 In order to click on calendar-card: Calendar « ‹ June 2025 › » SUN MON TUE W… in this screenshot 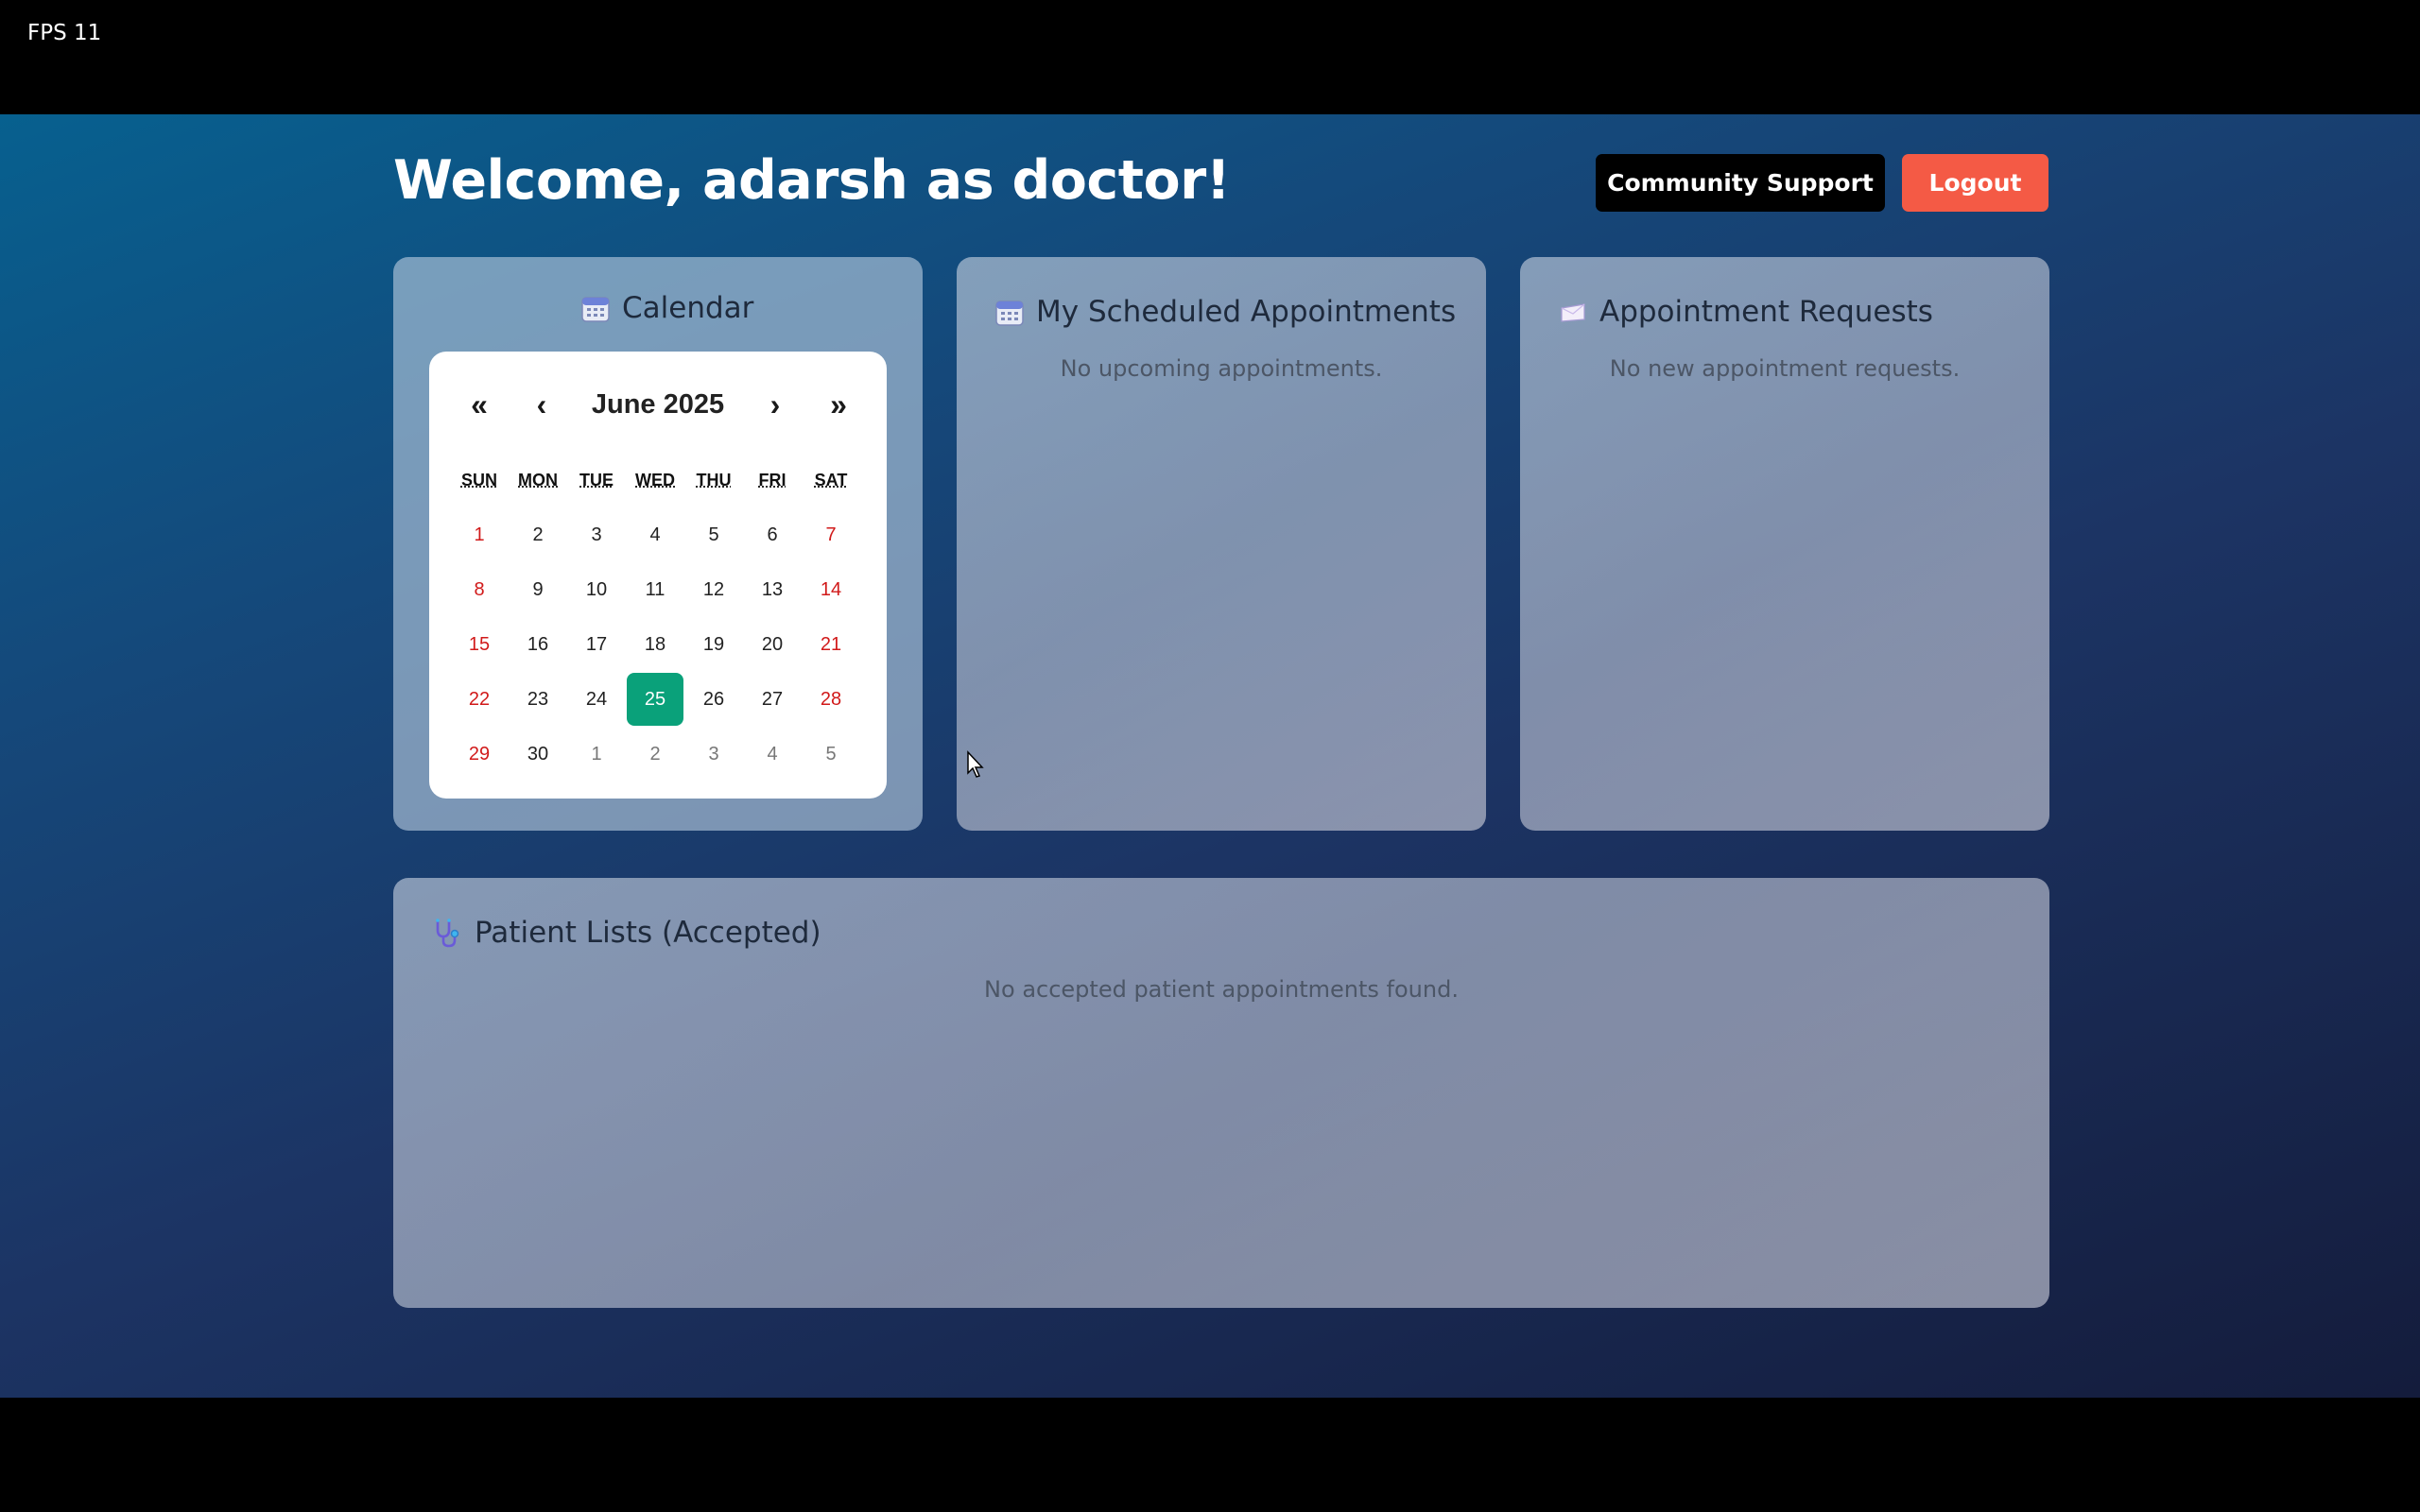, I will do `click(658, 544)`.